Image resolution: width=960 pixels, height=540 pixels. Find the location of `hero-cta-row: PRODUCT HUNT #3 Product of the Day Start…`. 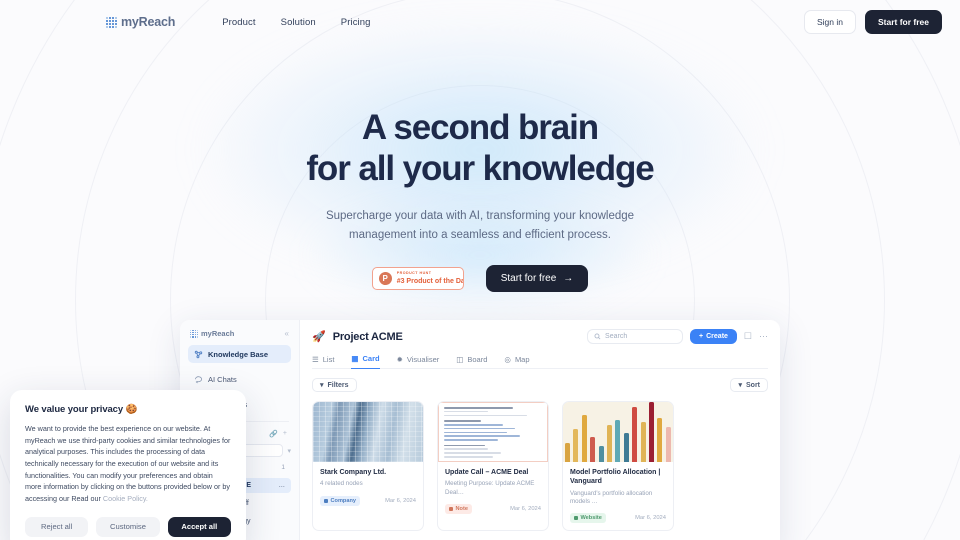

hero-cta-row: PRODUCT HUNT #3 Product of the Day Start… is located at coordinates (480, 279).